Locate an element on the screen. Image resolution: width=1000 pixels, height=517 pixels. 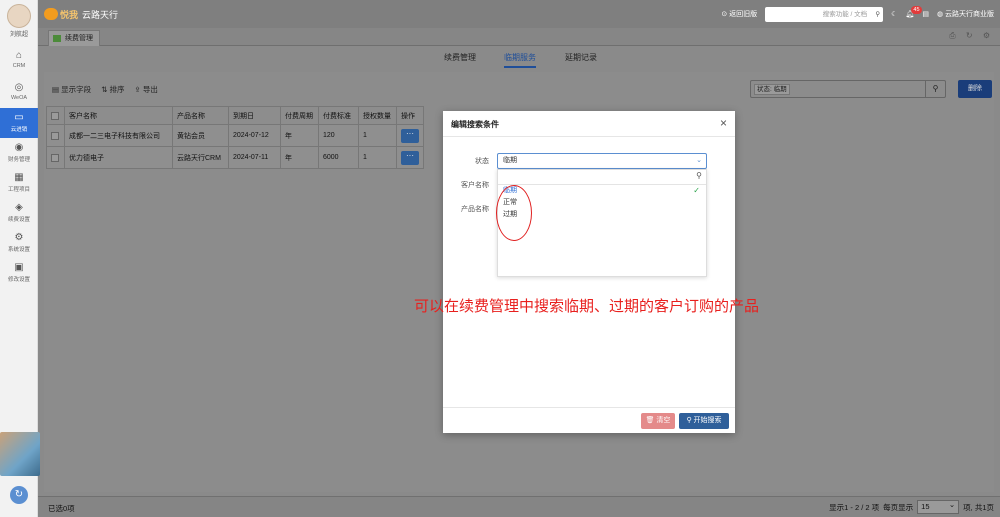
column-header: 付费标准 is located at coordinates (338, 115).